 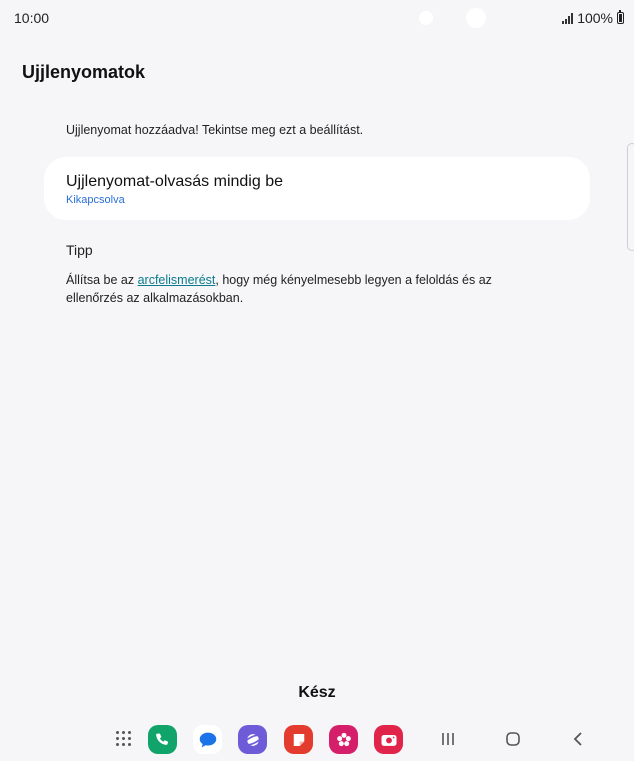 What do you see at coordinates (317, 739) in the screenshot?
I see `navigation-bar` at bounding box center [317, 739].